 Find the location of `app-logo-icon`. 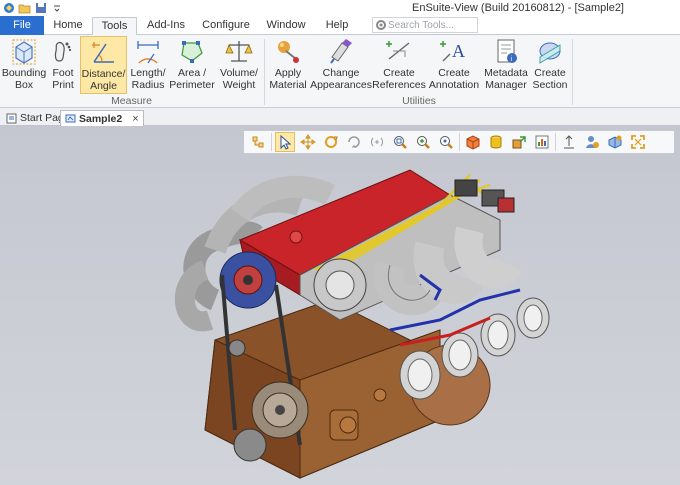

app-logo-icon is located at coordinates (8, 7).